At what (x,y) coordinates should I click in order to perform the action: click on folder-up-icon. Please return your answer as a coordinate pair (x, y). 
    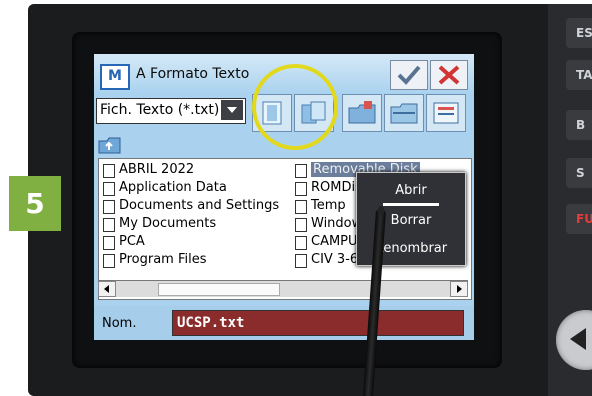
    Looking at the image, I should click on (110, 145).